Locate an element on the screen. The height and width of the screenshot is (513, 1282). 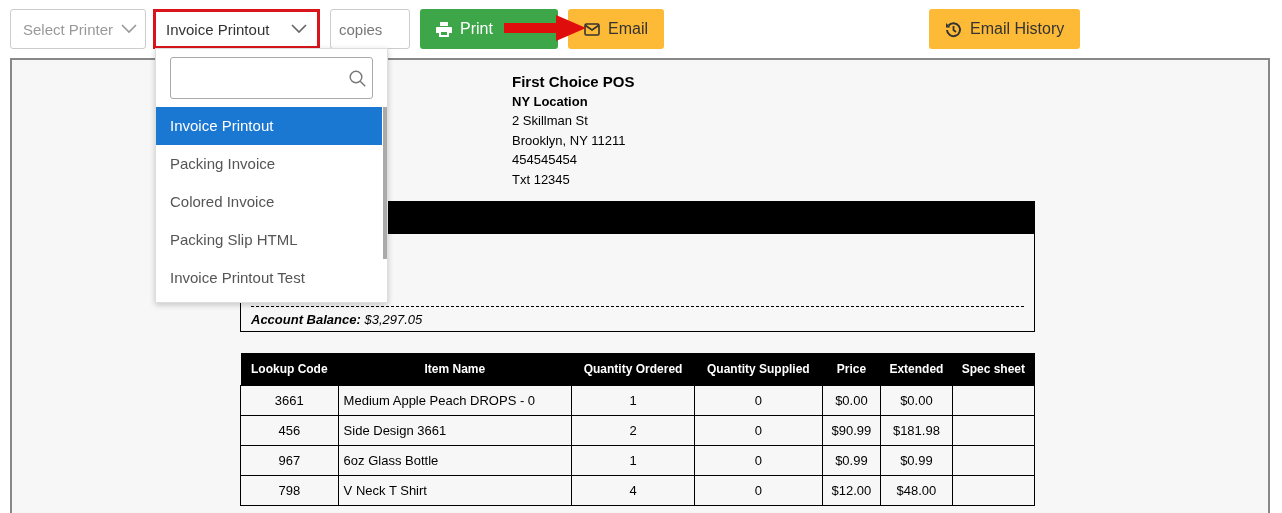
address-line: Brooklyn, NY 11211 is located at coordinates (569, 140).